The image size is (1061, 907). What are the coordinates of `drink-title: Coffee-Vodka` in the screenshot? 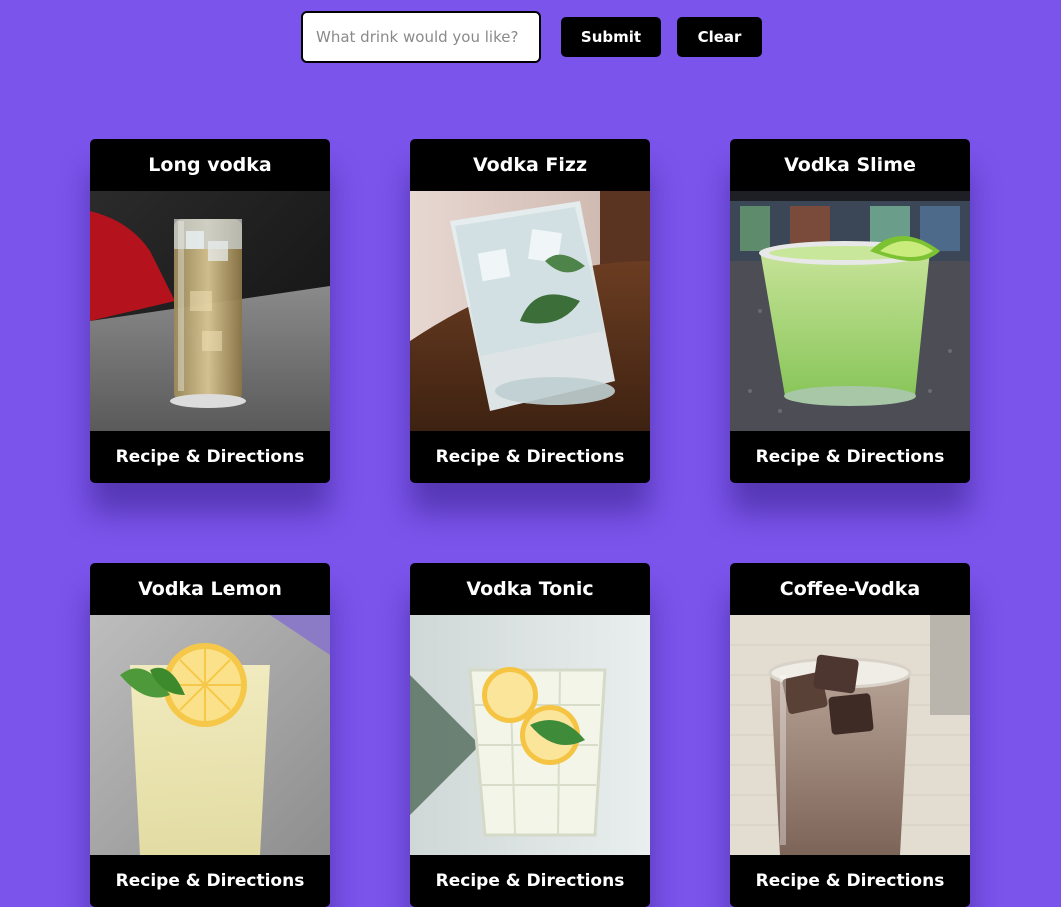 It's located at (850, 589).